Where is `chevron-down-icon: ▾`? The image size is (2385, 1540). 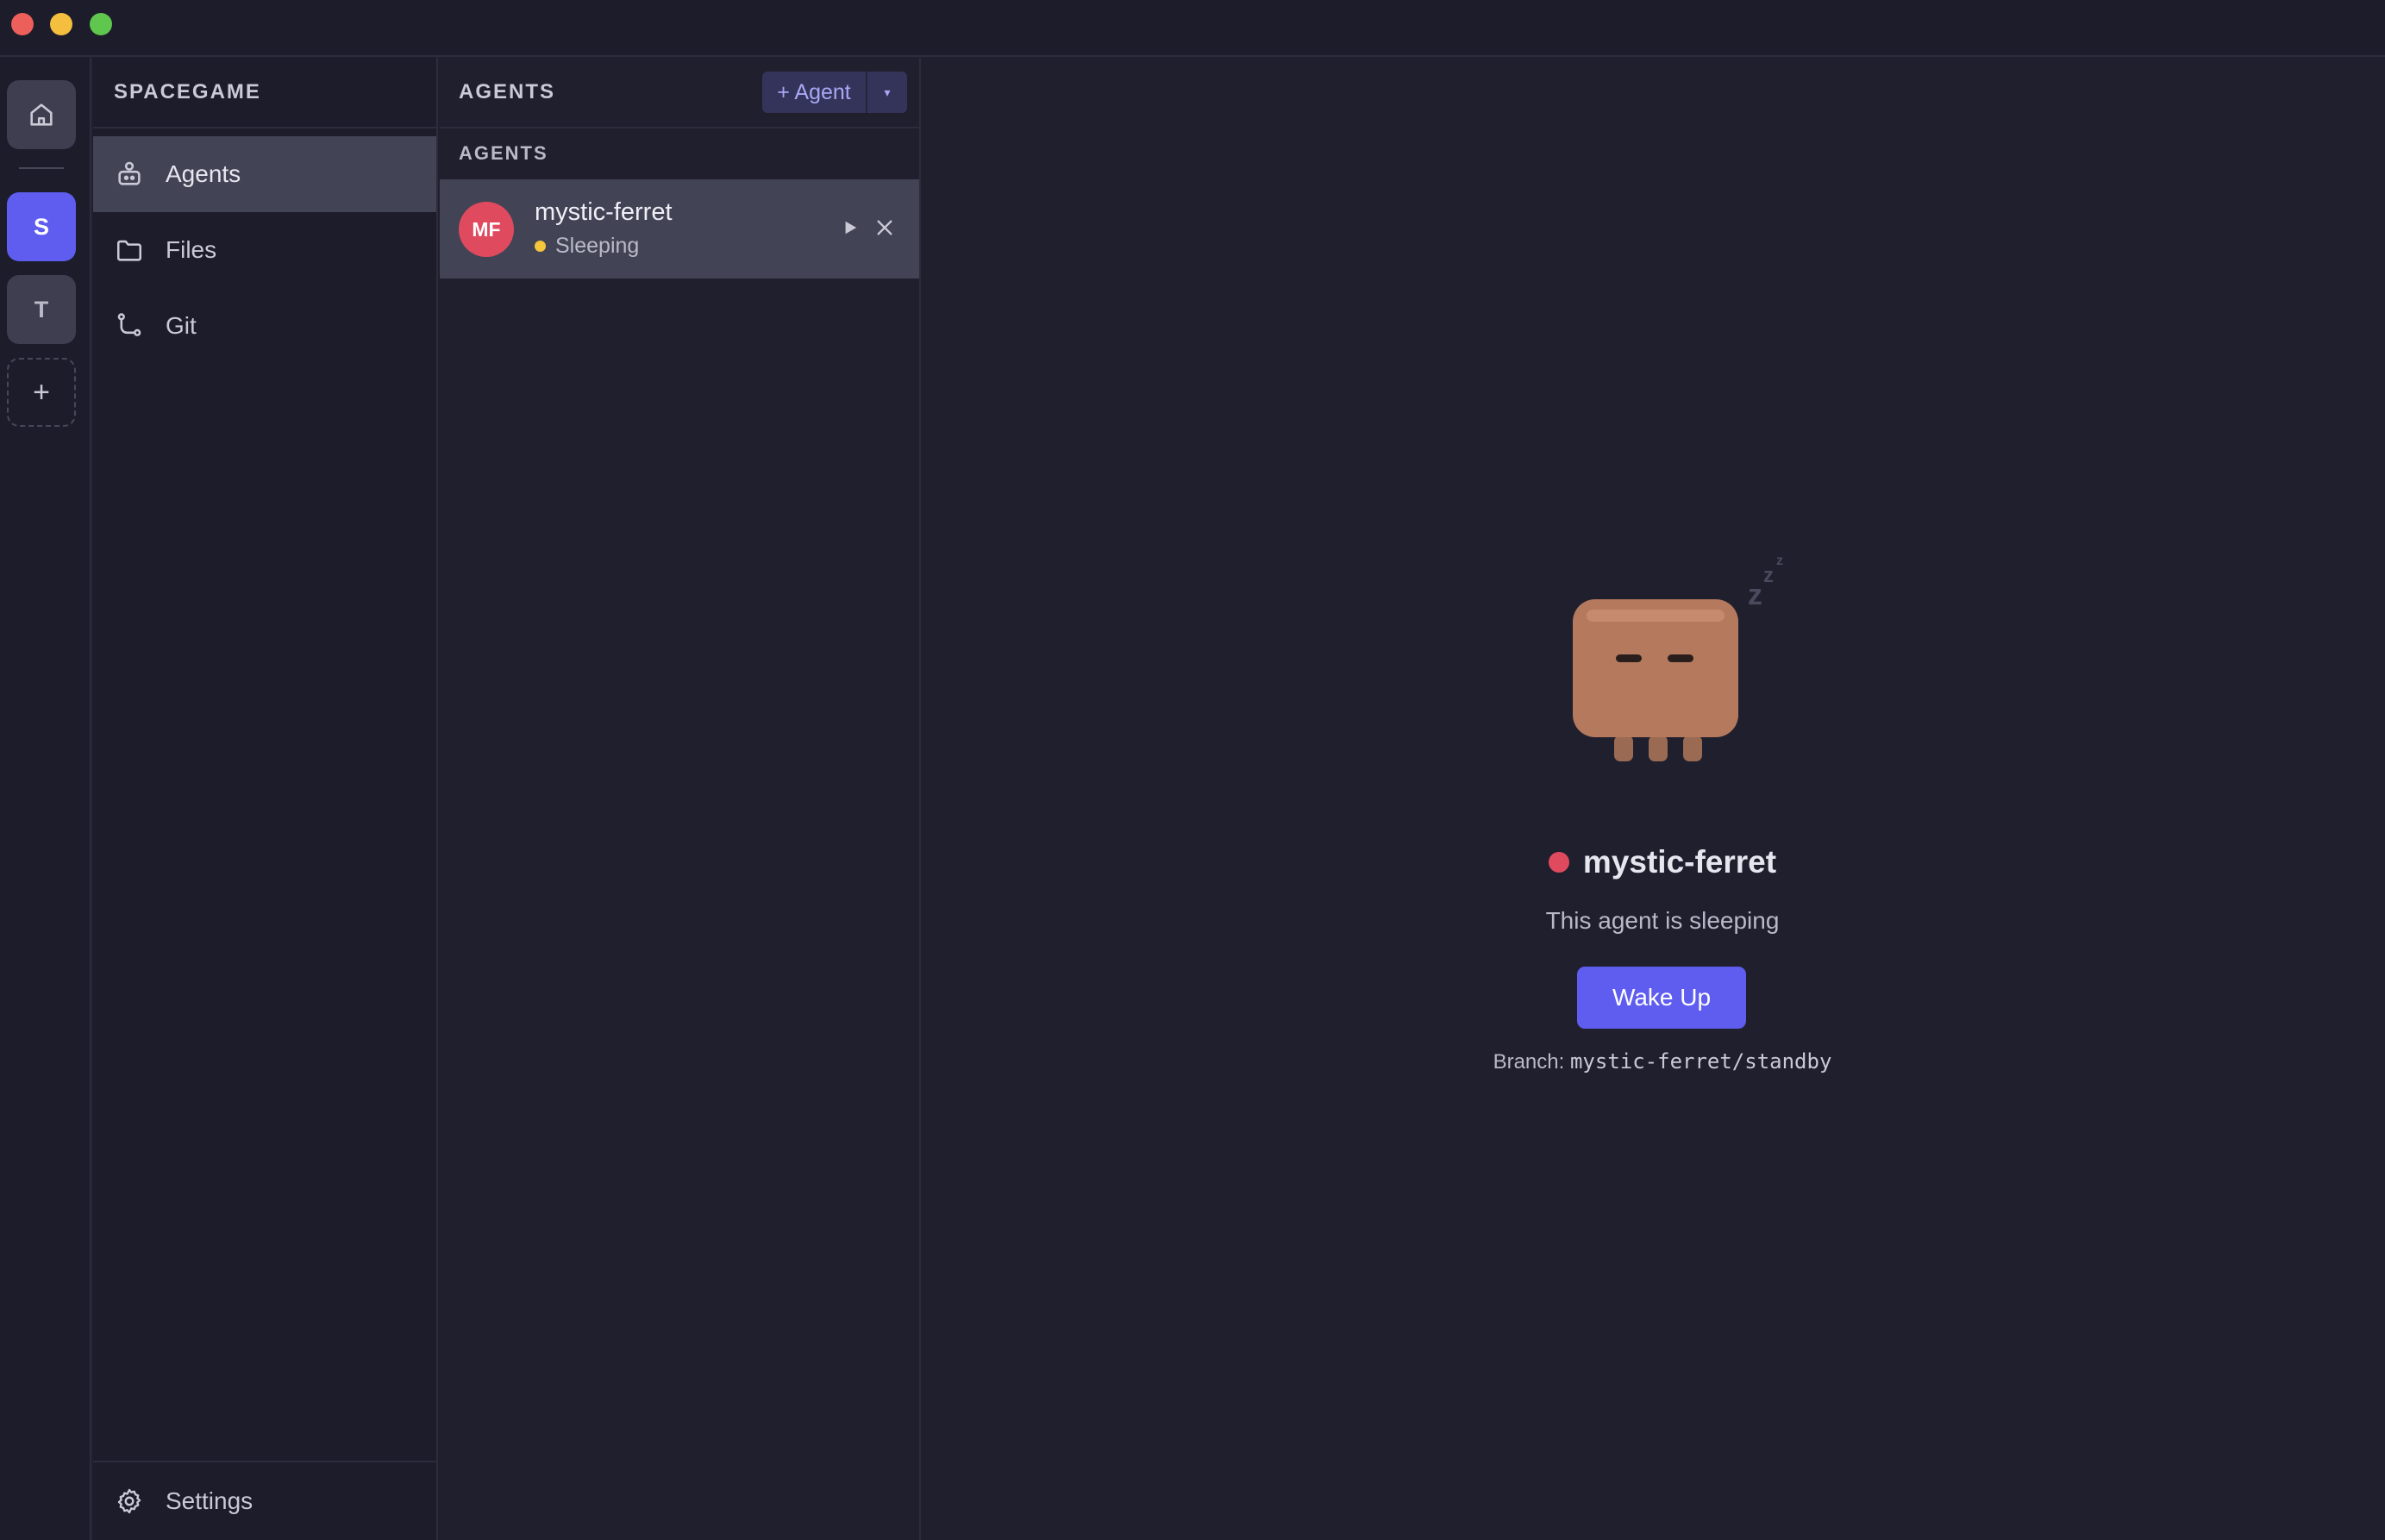 chevron-down-icon: ▾ is located at coordinates (887, 92).